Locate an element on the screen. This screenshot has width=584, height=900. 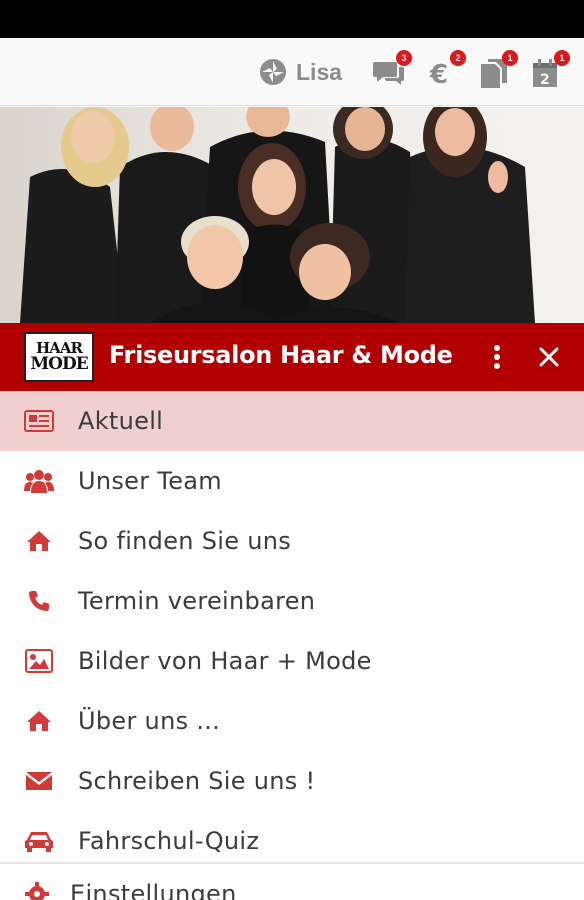
close-icon is located at coordinates (549, 357).